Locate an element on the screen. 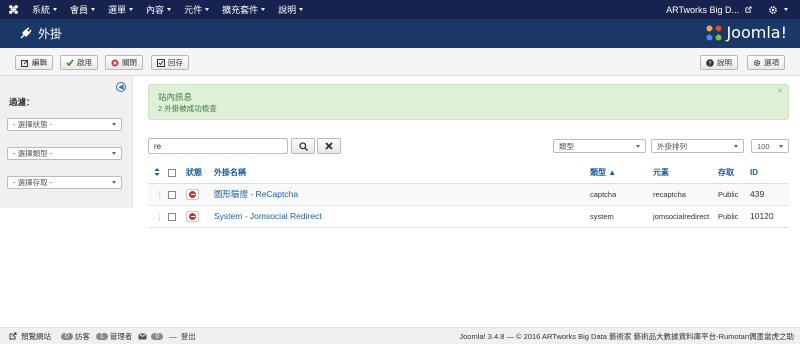  visitors-label: 訪客 is located at coordinates (82, 336).